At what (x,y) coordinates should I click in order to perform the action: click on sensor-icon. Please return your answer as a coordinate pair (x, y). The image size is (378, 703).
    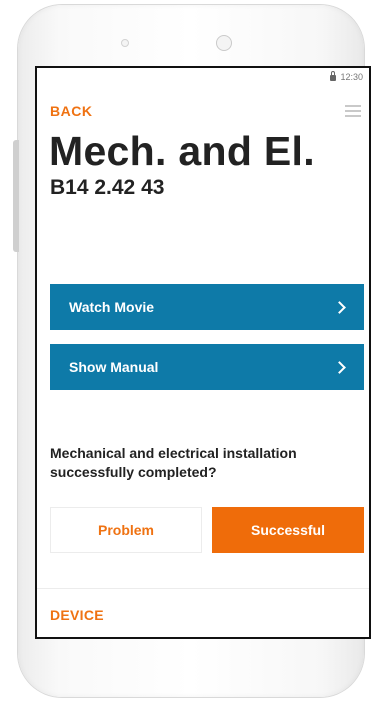
    Looking at the image, I should click on (125, 43).